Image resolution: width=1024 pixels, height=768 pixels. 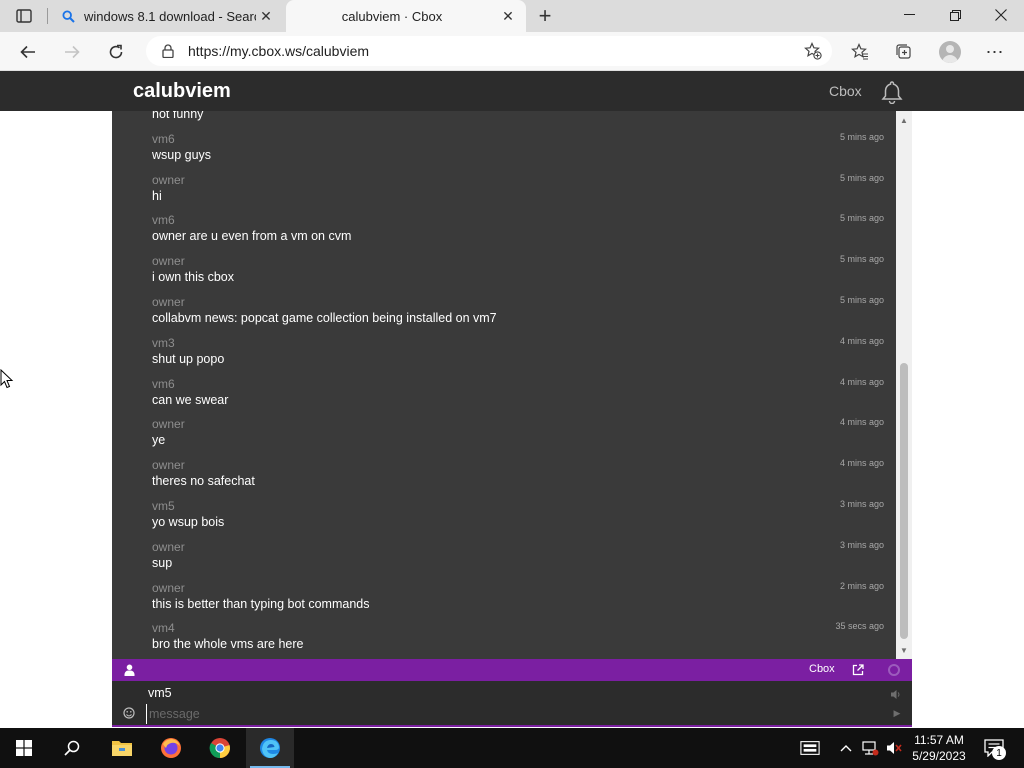 What do you see at coordinates (116, 52) in the screenshot?
I see `refresh-button` at bounding box center [116, 52].